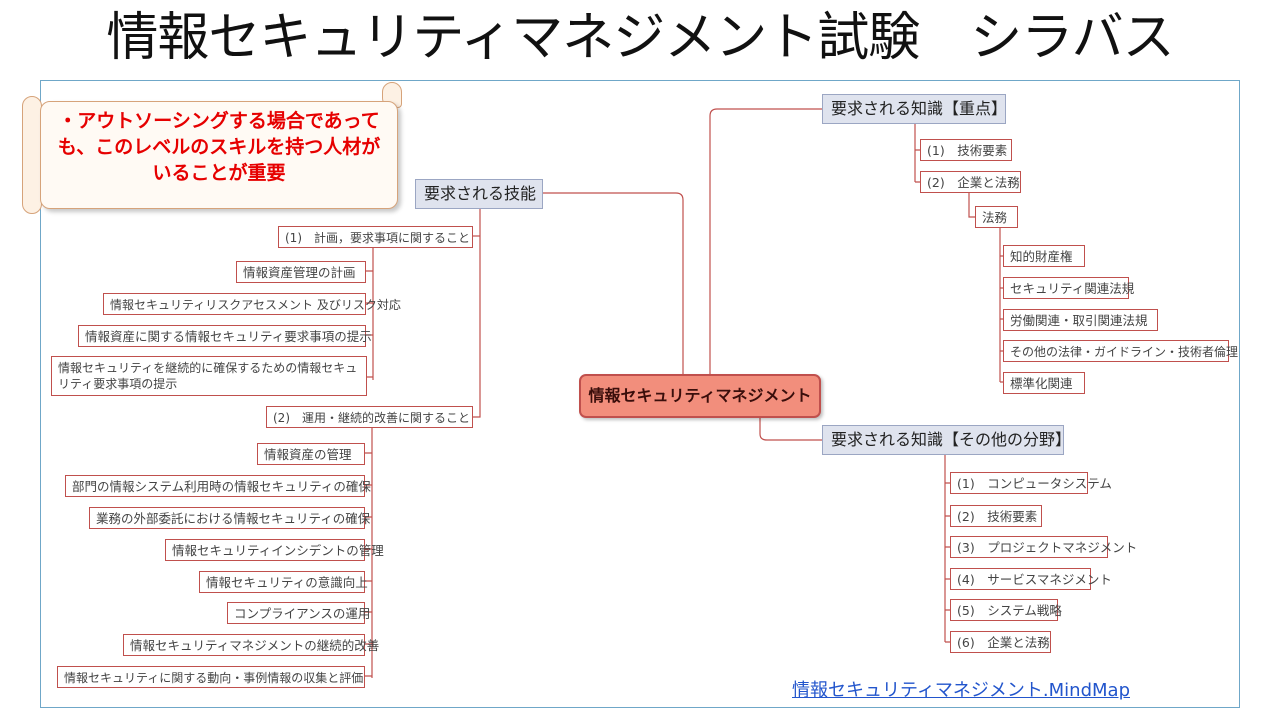 The image size is (1280, 720). What do you see at coordinates (790, 429) in the screenshot?
I see `connector-root-right-bottom` at bounding box center [790, 429].